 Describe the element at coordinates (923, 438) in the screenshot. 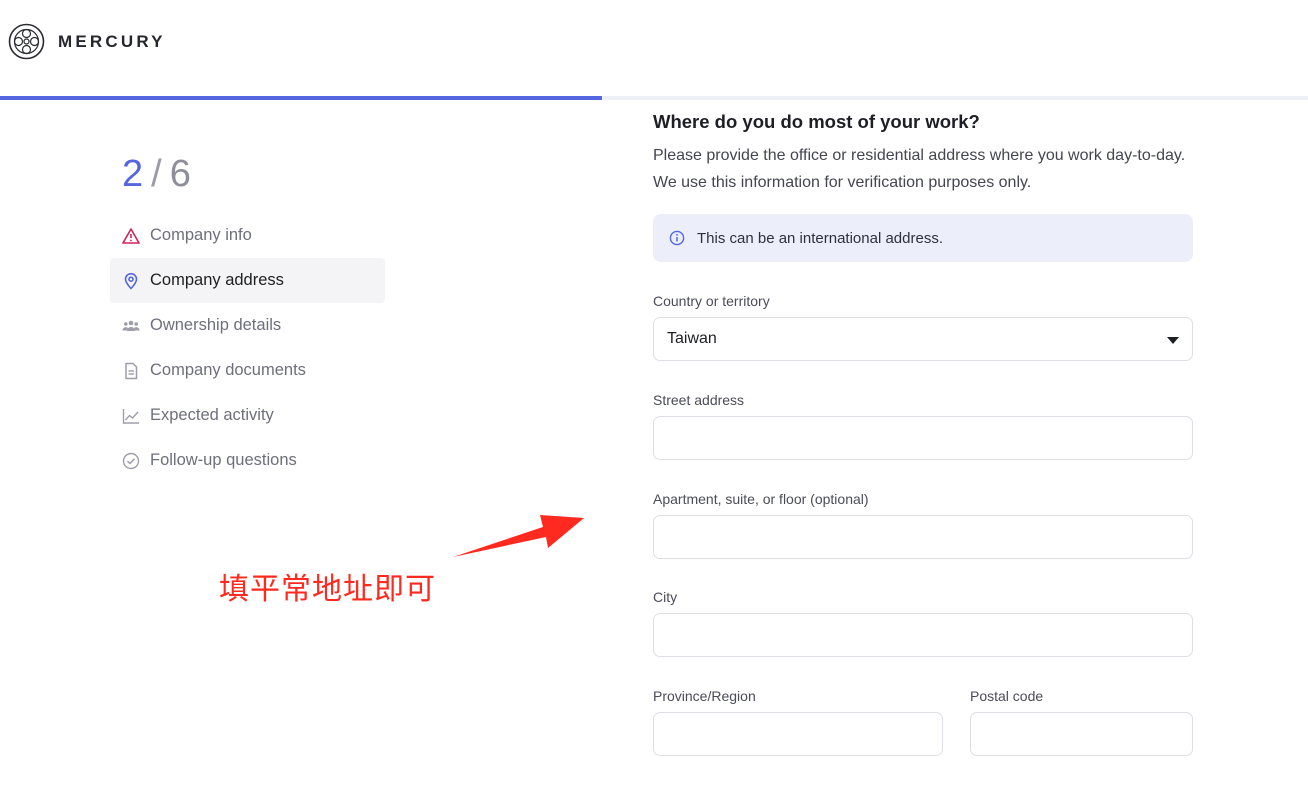

I see `street-address-input` at that location.